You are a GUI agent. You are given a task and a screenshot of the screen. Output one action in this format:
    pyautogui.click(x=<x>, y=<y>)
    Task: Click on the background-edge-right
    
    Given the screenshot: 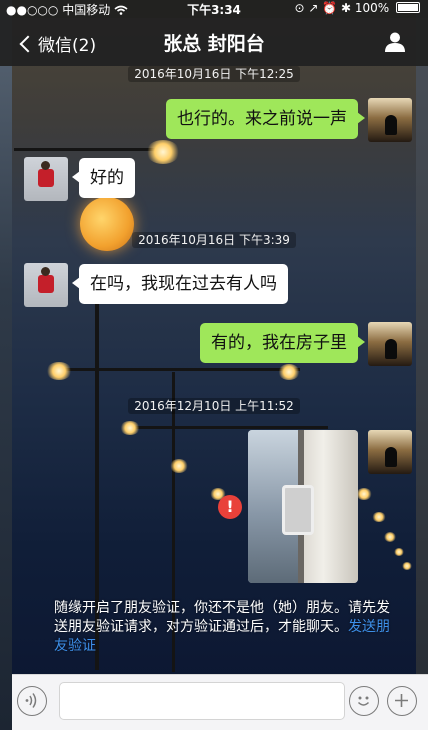 What is the action you would take?
    pyautogui.click(x=422, y=365)
    